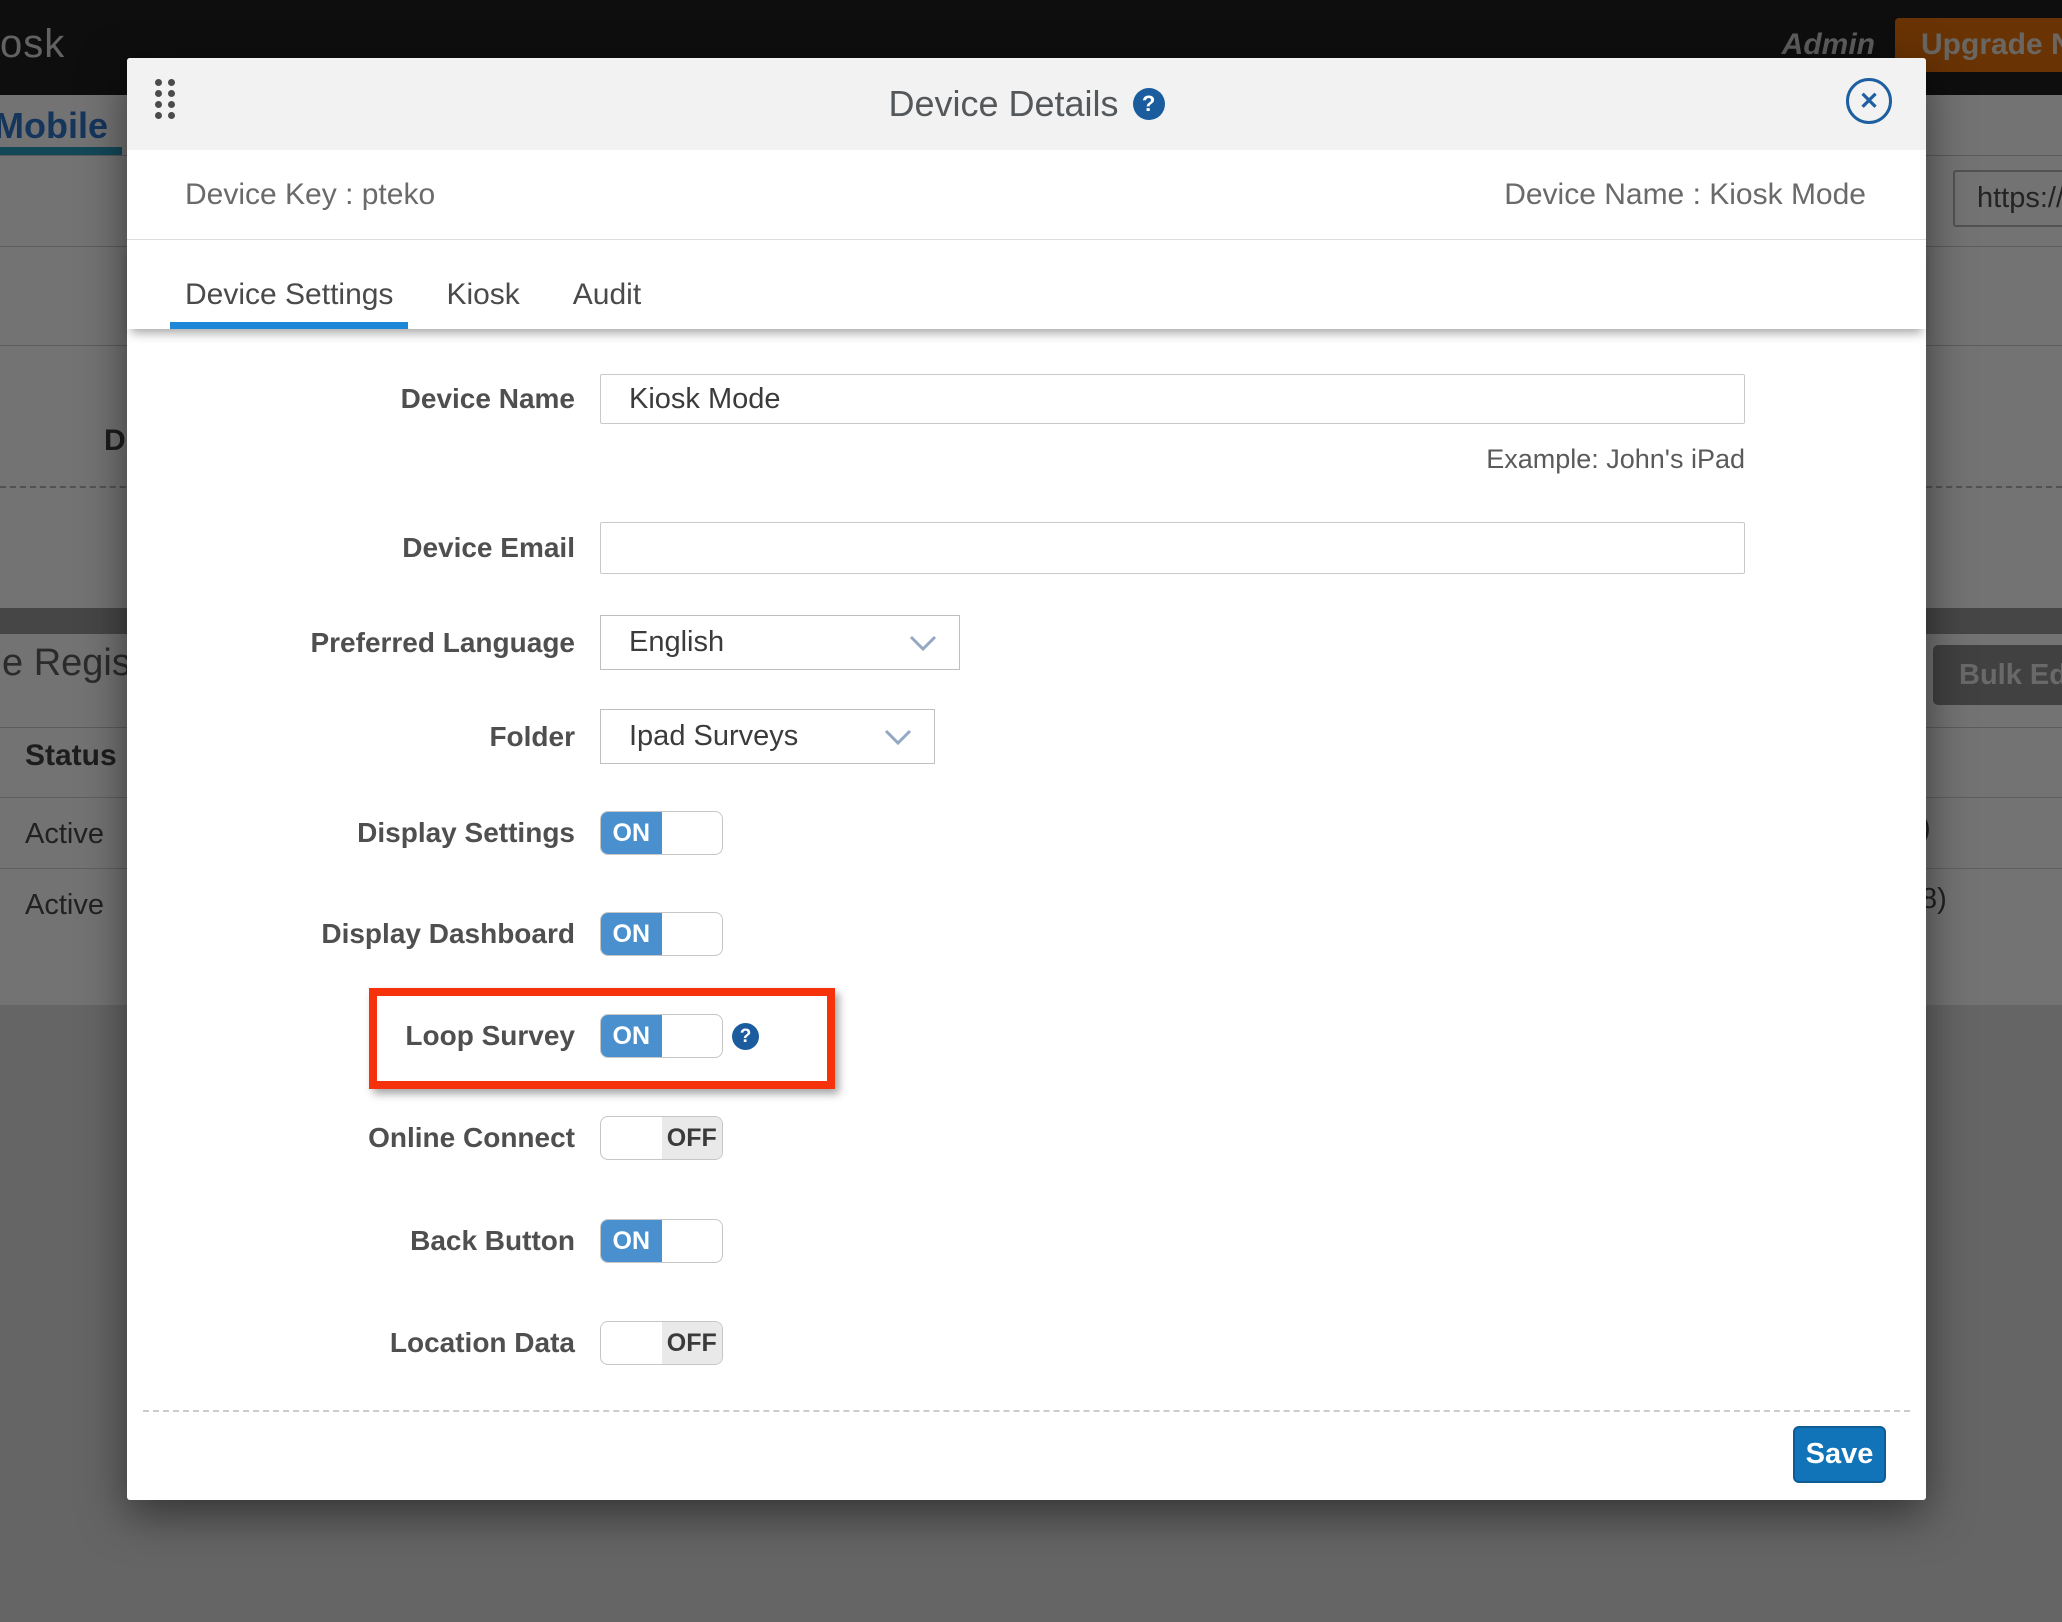 The image size is (2062, 1622). What do you see at coordinates (780, 642) in the screenshot?
I see `preferred-language-select: English` at bounding box center [780, 642].